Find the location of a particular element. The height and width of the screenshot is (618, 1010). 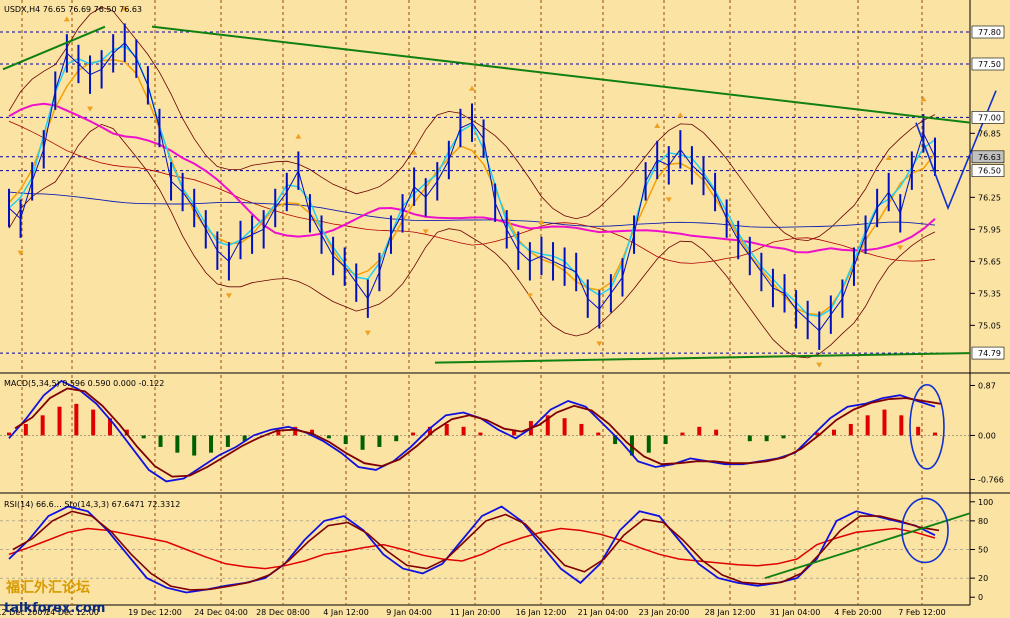

x-tick-label: 9 Jan 04:00 is located at coordinates (409, 612).